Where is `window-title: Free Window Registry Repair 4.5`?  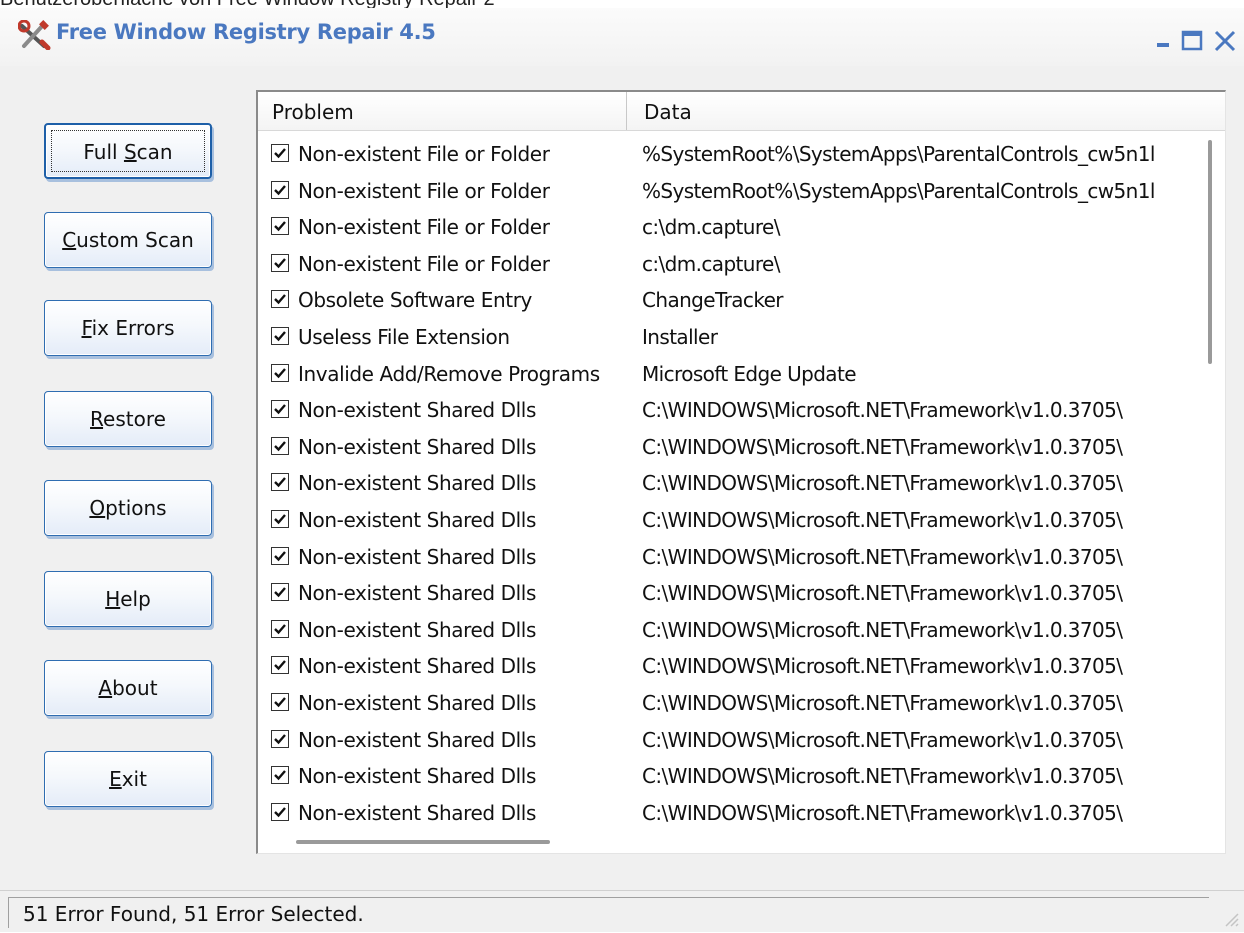 window-title: Free Window Registry Repair 4.5 is located at coordinates (246, 32).